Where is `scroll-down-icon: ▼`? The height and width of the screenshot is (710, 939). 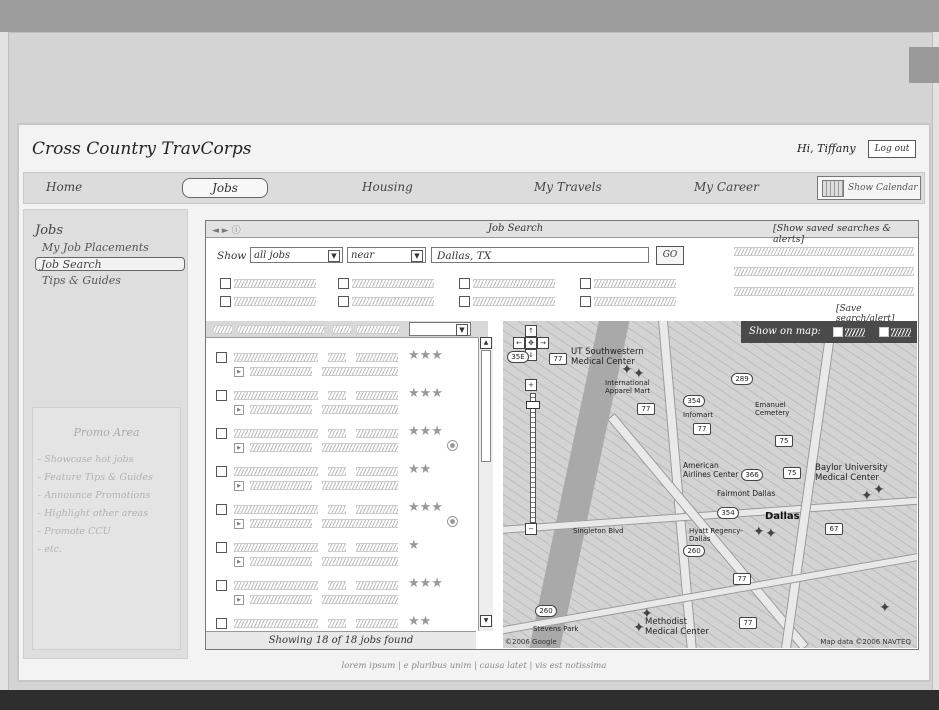
scroll-down-icon: ▼ is located at coordinates (486, 621).